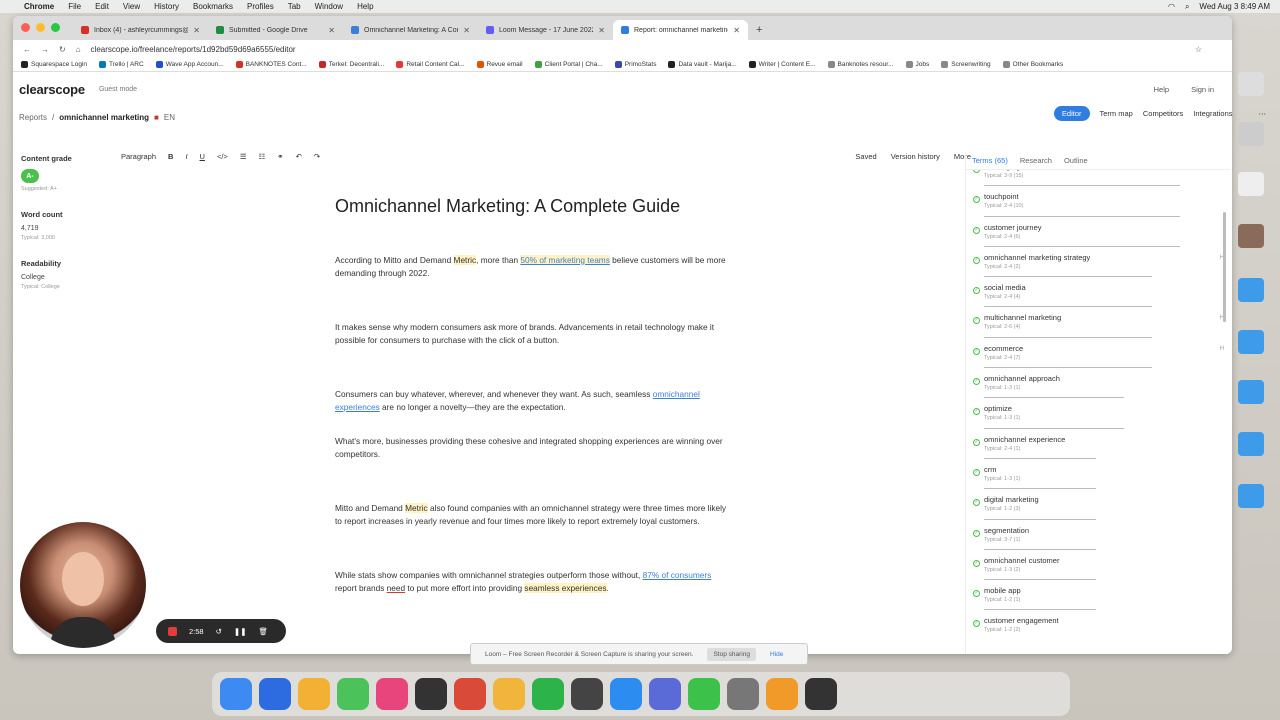  What do you see at coordinates (27, 49) in the screenshot?
I see `back-icon: ←` at bounding box center [27, 49].